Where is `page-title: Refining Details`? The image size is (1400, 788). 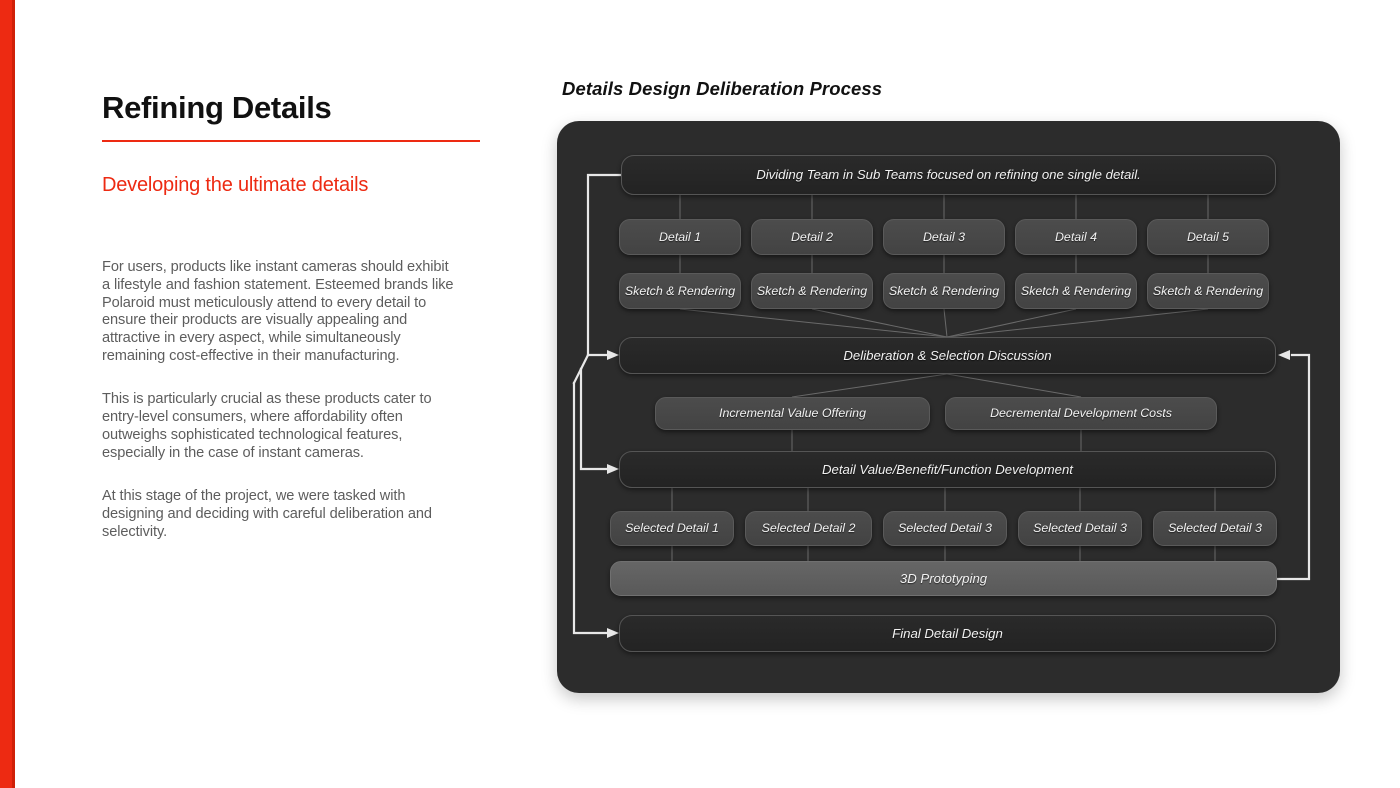
page-title: Refining Details is located at coordinates (217, 107).